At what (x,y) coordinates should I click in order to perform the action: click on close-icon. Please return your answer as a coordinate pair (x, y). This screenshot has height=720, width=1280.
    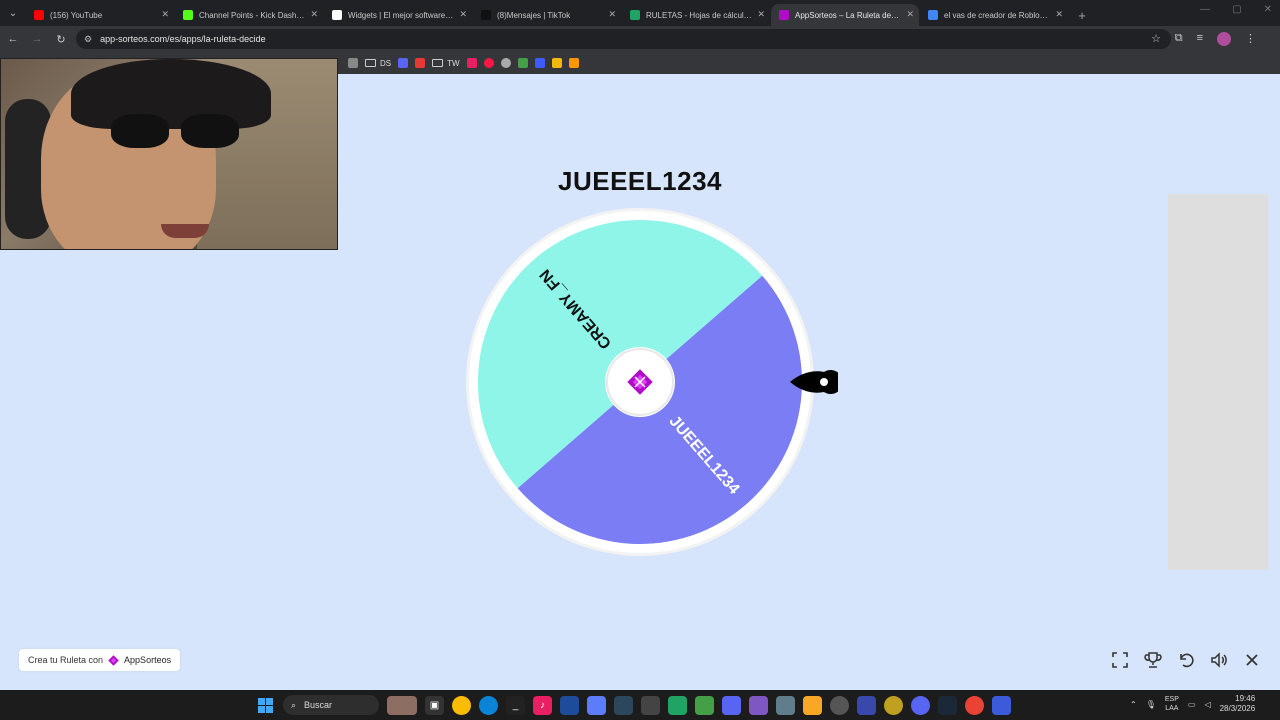
    Looking at the image, I should click on (1252, 660).